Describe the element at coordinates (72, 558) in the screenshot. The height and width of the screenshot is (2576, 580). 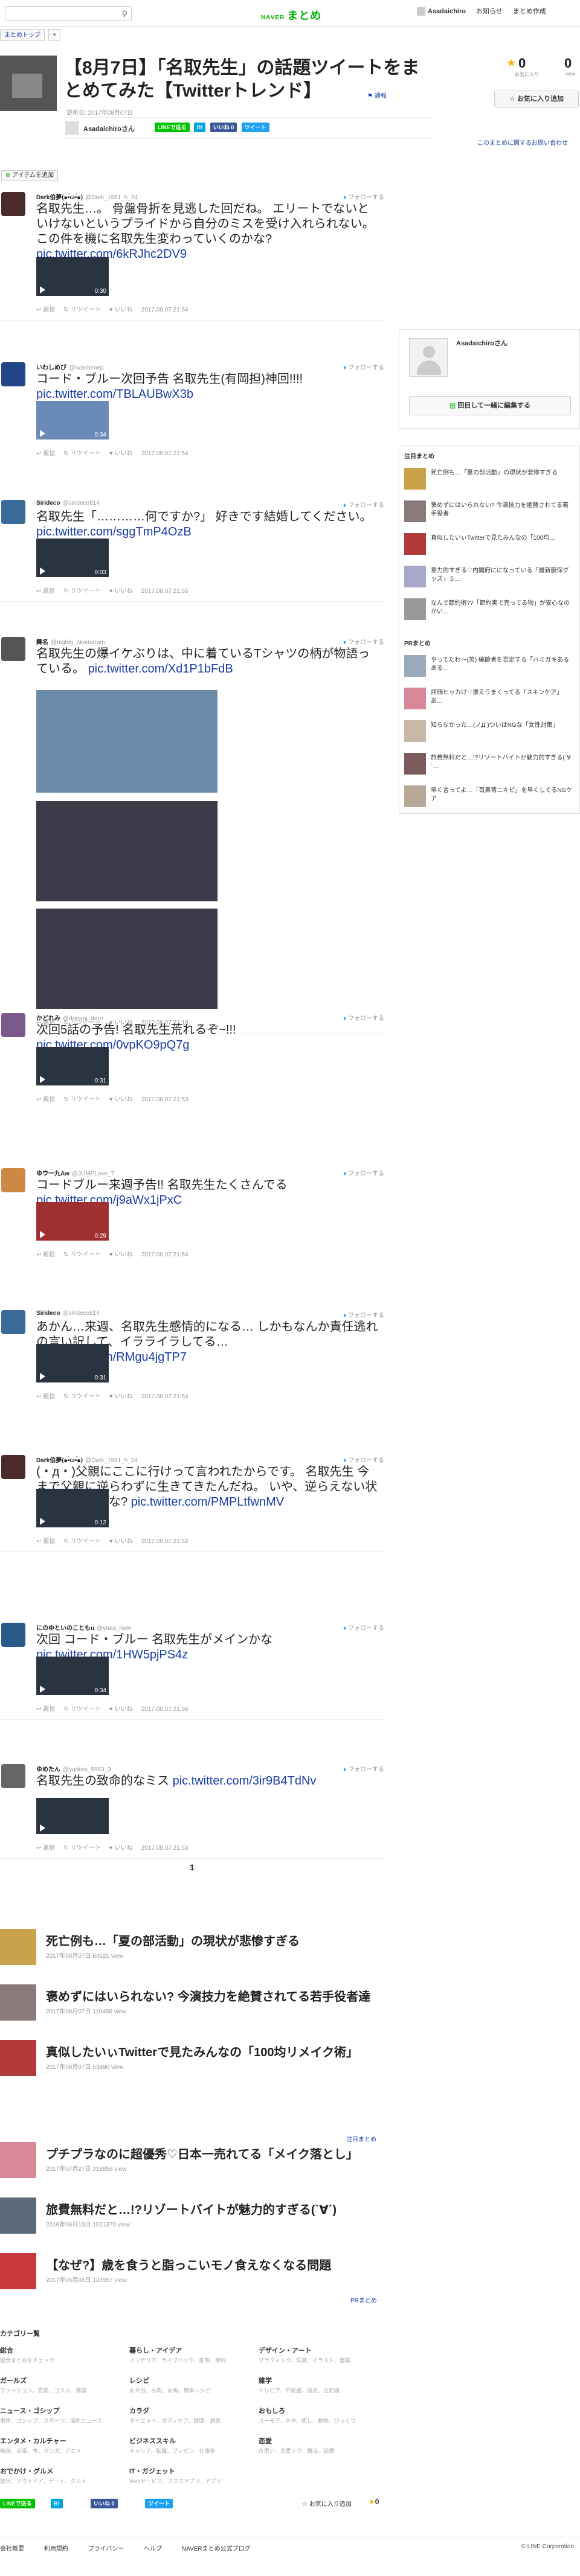
I see `tweet-media: 0:03` at that location.